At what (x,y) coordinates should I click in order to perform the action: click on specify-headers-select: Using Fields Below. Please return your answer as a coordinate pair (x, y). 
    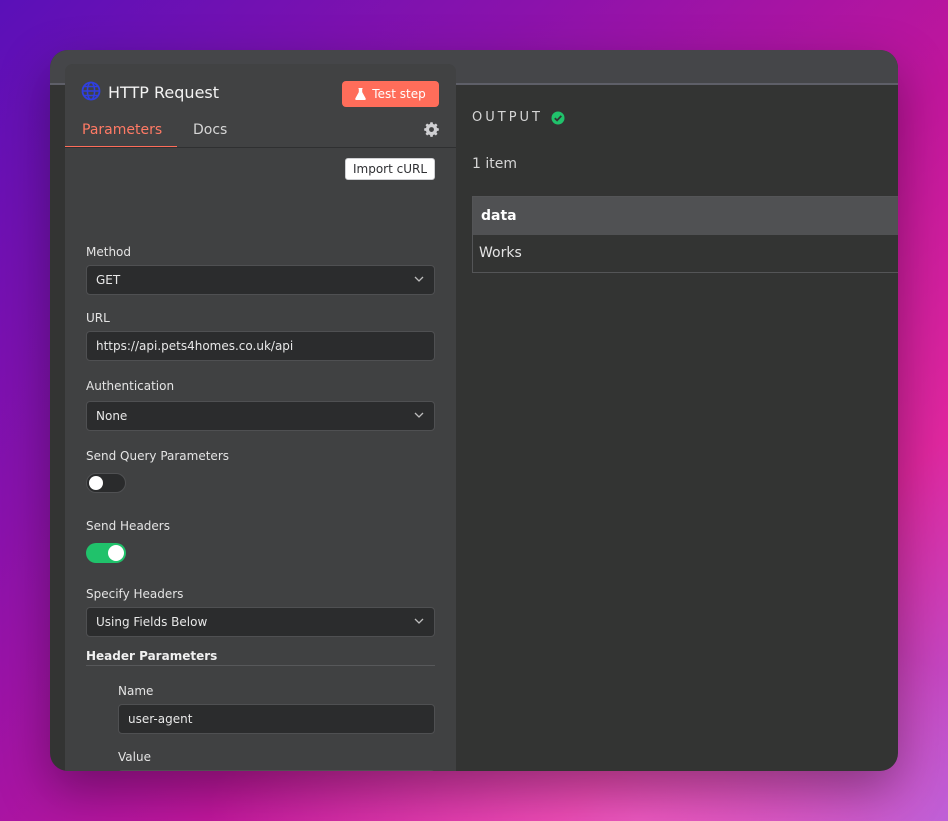
    Looking at the image, I should click on (260, 622).